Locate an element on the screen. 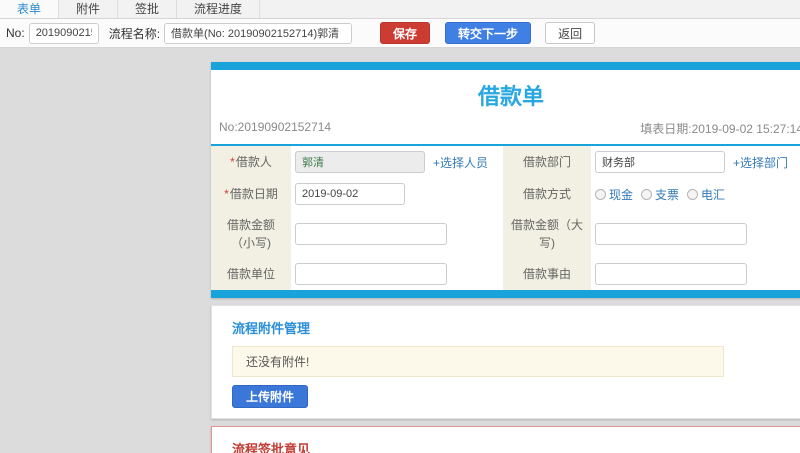 This screenshot has width=800, height=453. loan-method-radio-group: 现金 支票 电汇 is located at coordinates (660, 194).